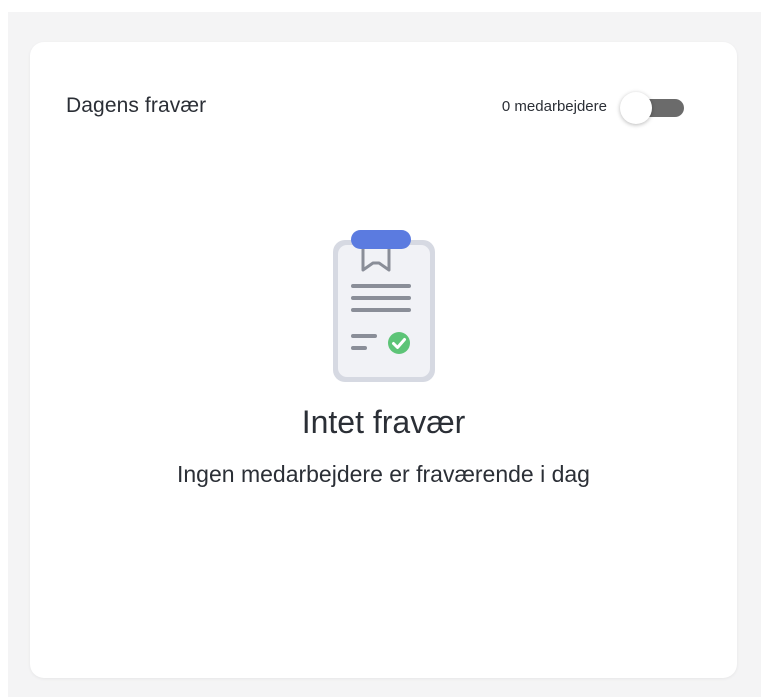  I want to click on card-title: Dagens fravær, so click(136, 105).